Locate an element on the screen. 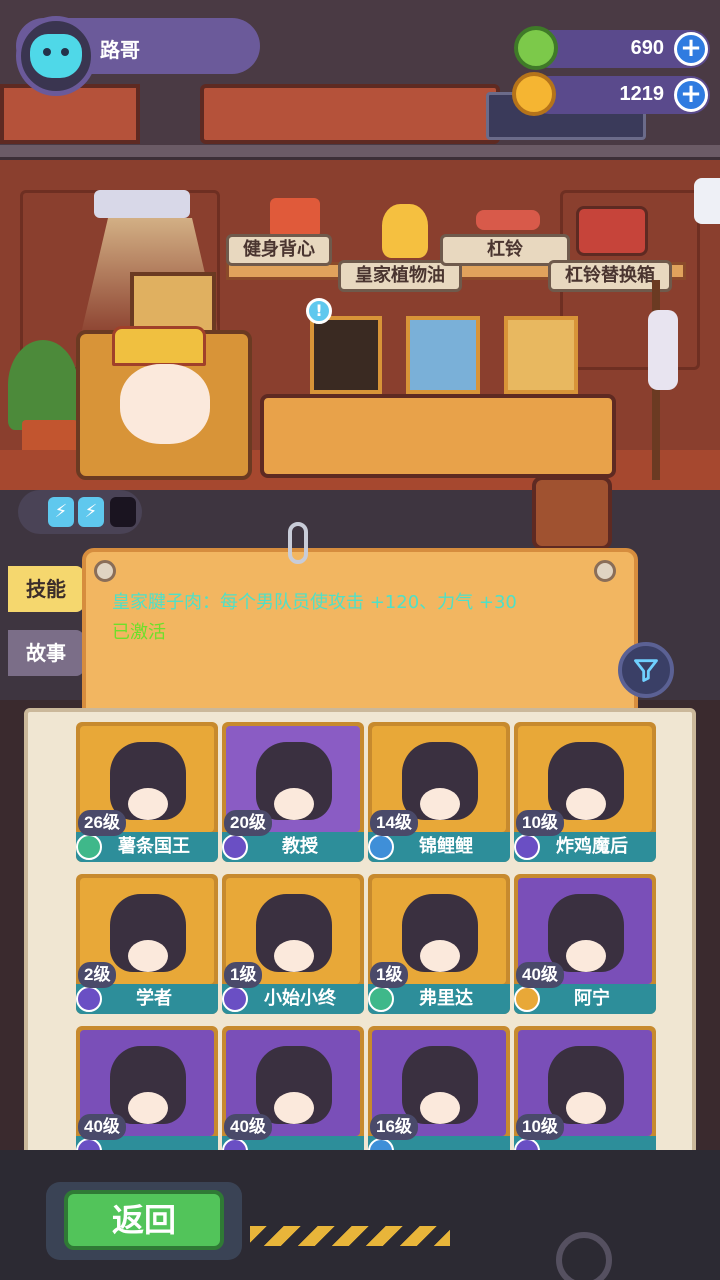 The width and height of the screenshot is (720, 1280). gear-icon is located at coordinates (584, 1256).